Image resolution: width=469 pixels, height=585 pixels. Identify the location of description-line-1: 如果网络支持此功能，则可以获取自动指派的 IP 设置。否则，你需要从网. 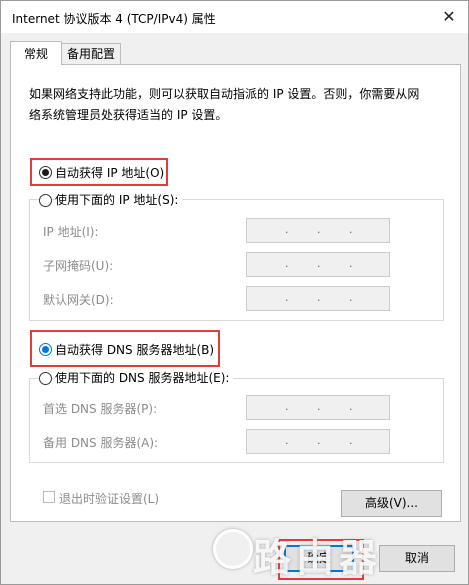
(224, 94).